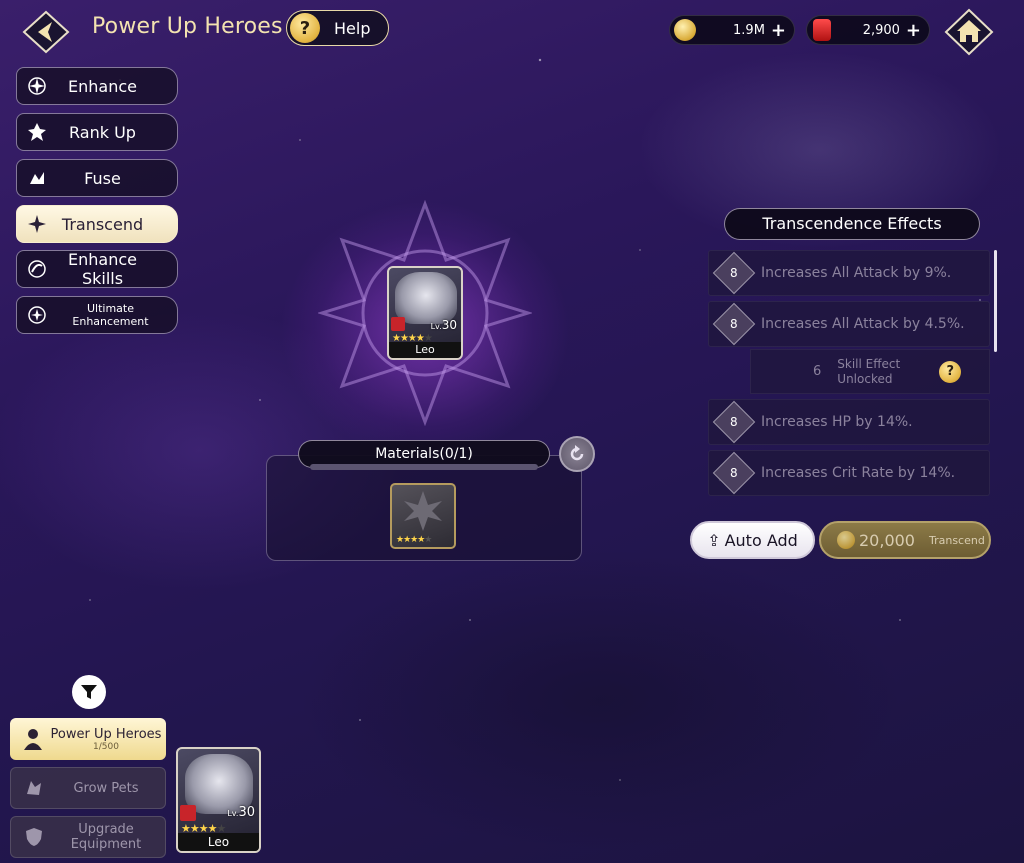 The image size is (1024, 863). What do you see at coordinates (218, 800) in the screenshot?
I see `hero-list-card: Lv.30 ★★★★★ Leo` at bounding box center [218, 800].